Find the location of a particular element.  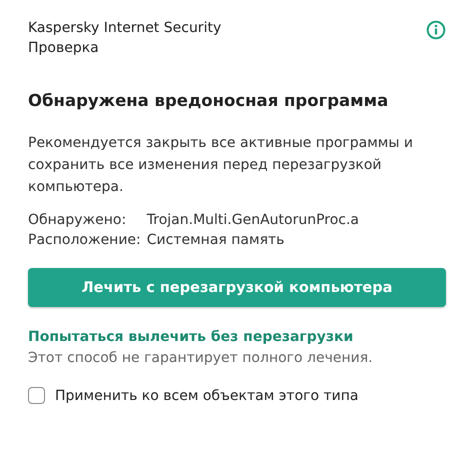

warning-note: Этот способ не гарантирует полного лечения. is located at coordinates (201, 358).